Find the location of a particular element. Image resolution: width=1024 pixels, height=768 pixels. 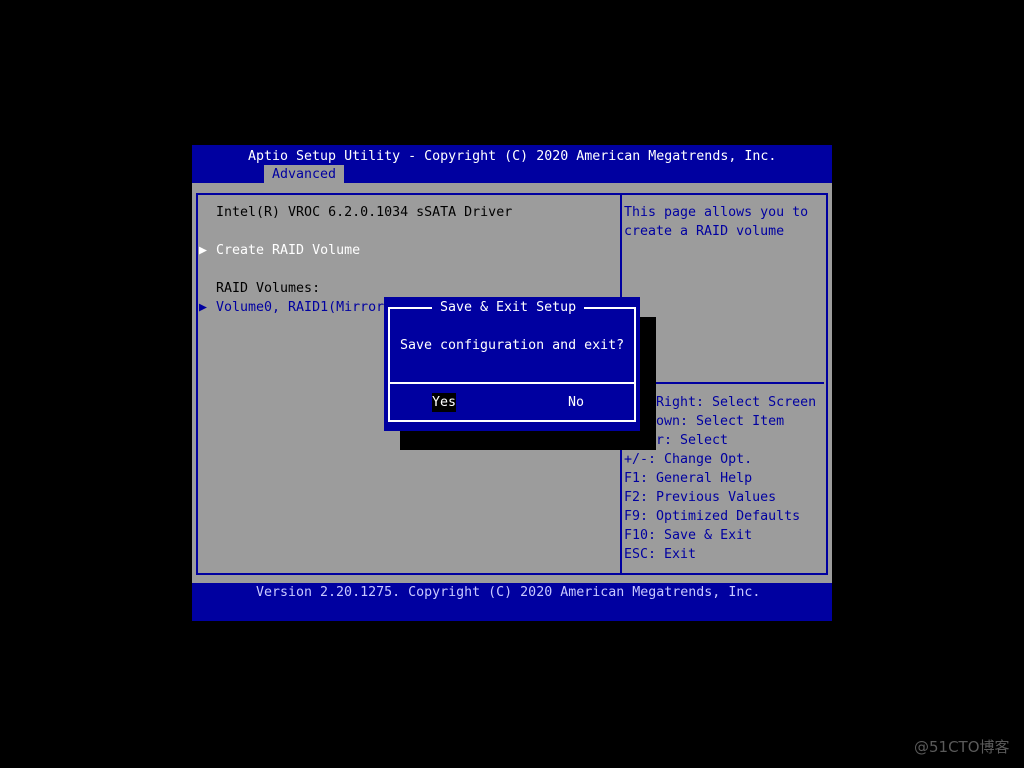

create-raid-volume-item: Create RAID Volume is located at coordinates (288, 250).